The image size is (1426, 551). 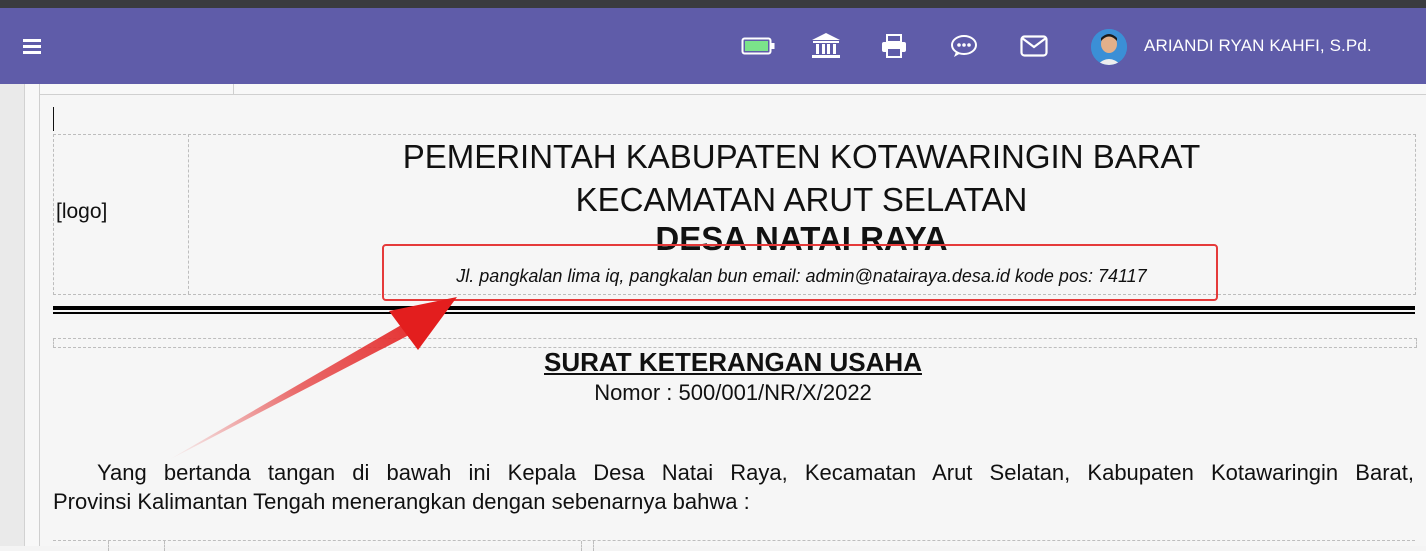 What do you see at coordinates (53, 119) in the screenshot?
I see `text-cursor` at bounding box center [53, 119].